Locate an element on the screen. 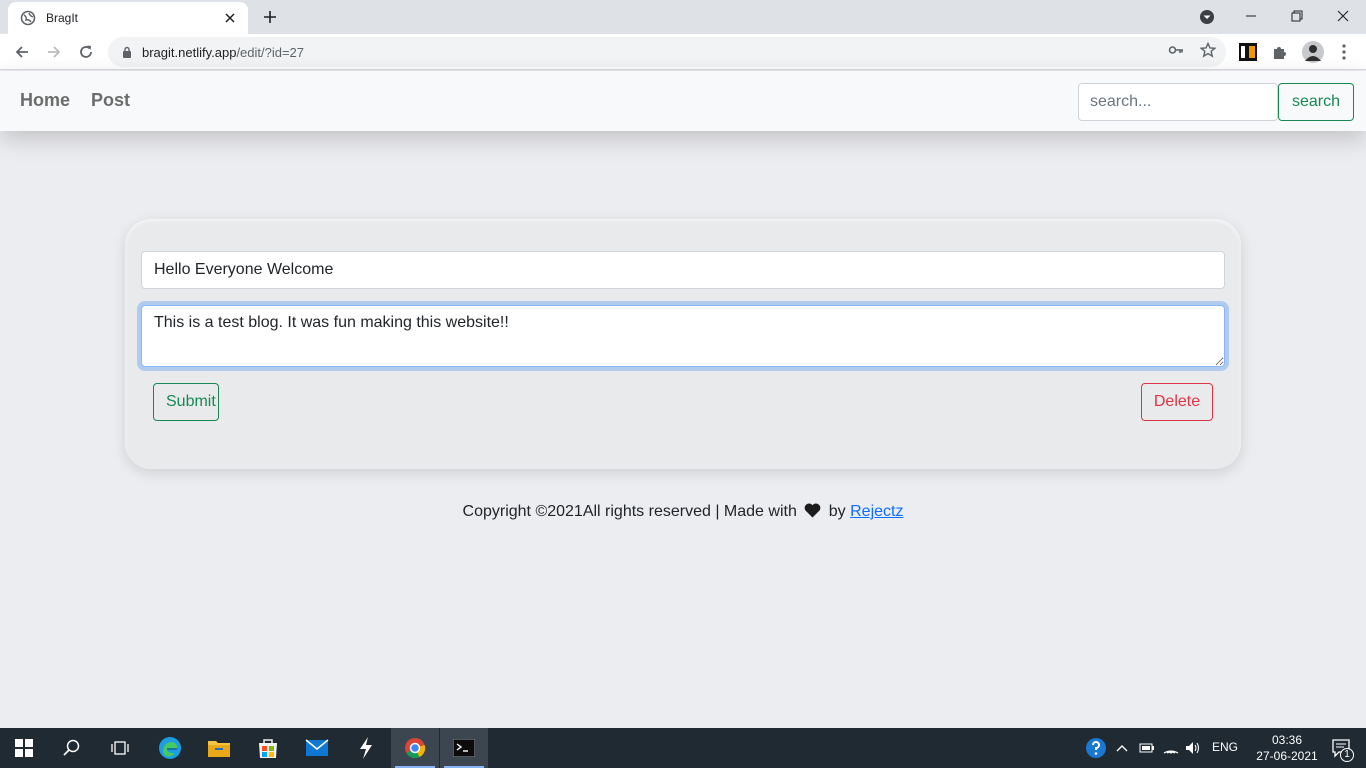 This screenshot has width=1366, height=768. address-bar: bragit.netlify.app/edit/?id=27 is located at coordinates (667, 52).